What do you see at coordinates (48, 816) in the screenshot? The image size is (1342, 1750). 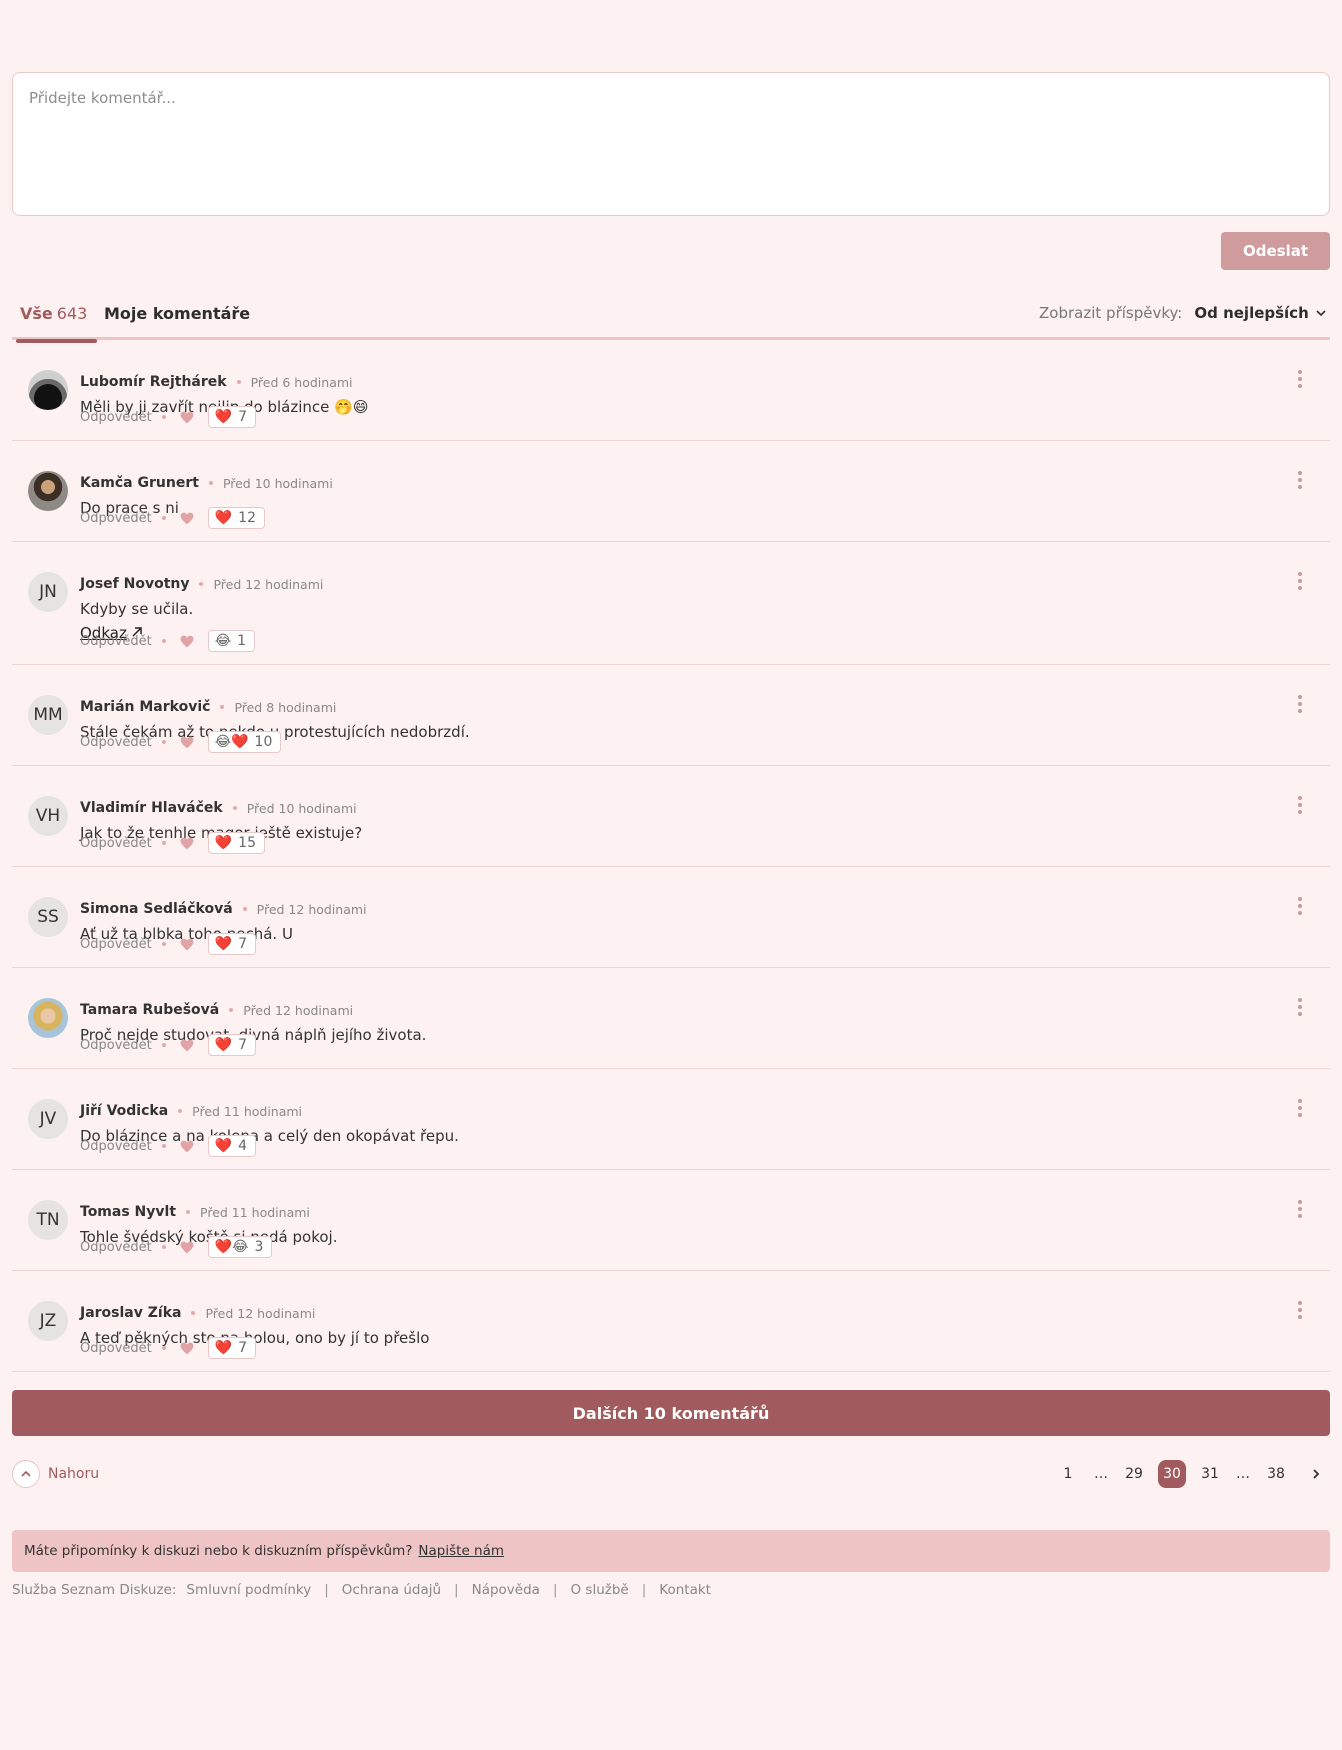 I see `avatar: VH` at bounding box center [48, 816].